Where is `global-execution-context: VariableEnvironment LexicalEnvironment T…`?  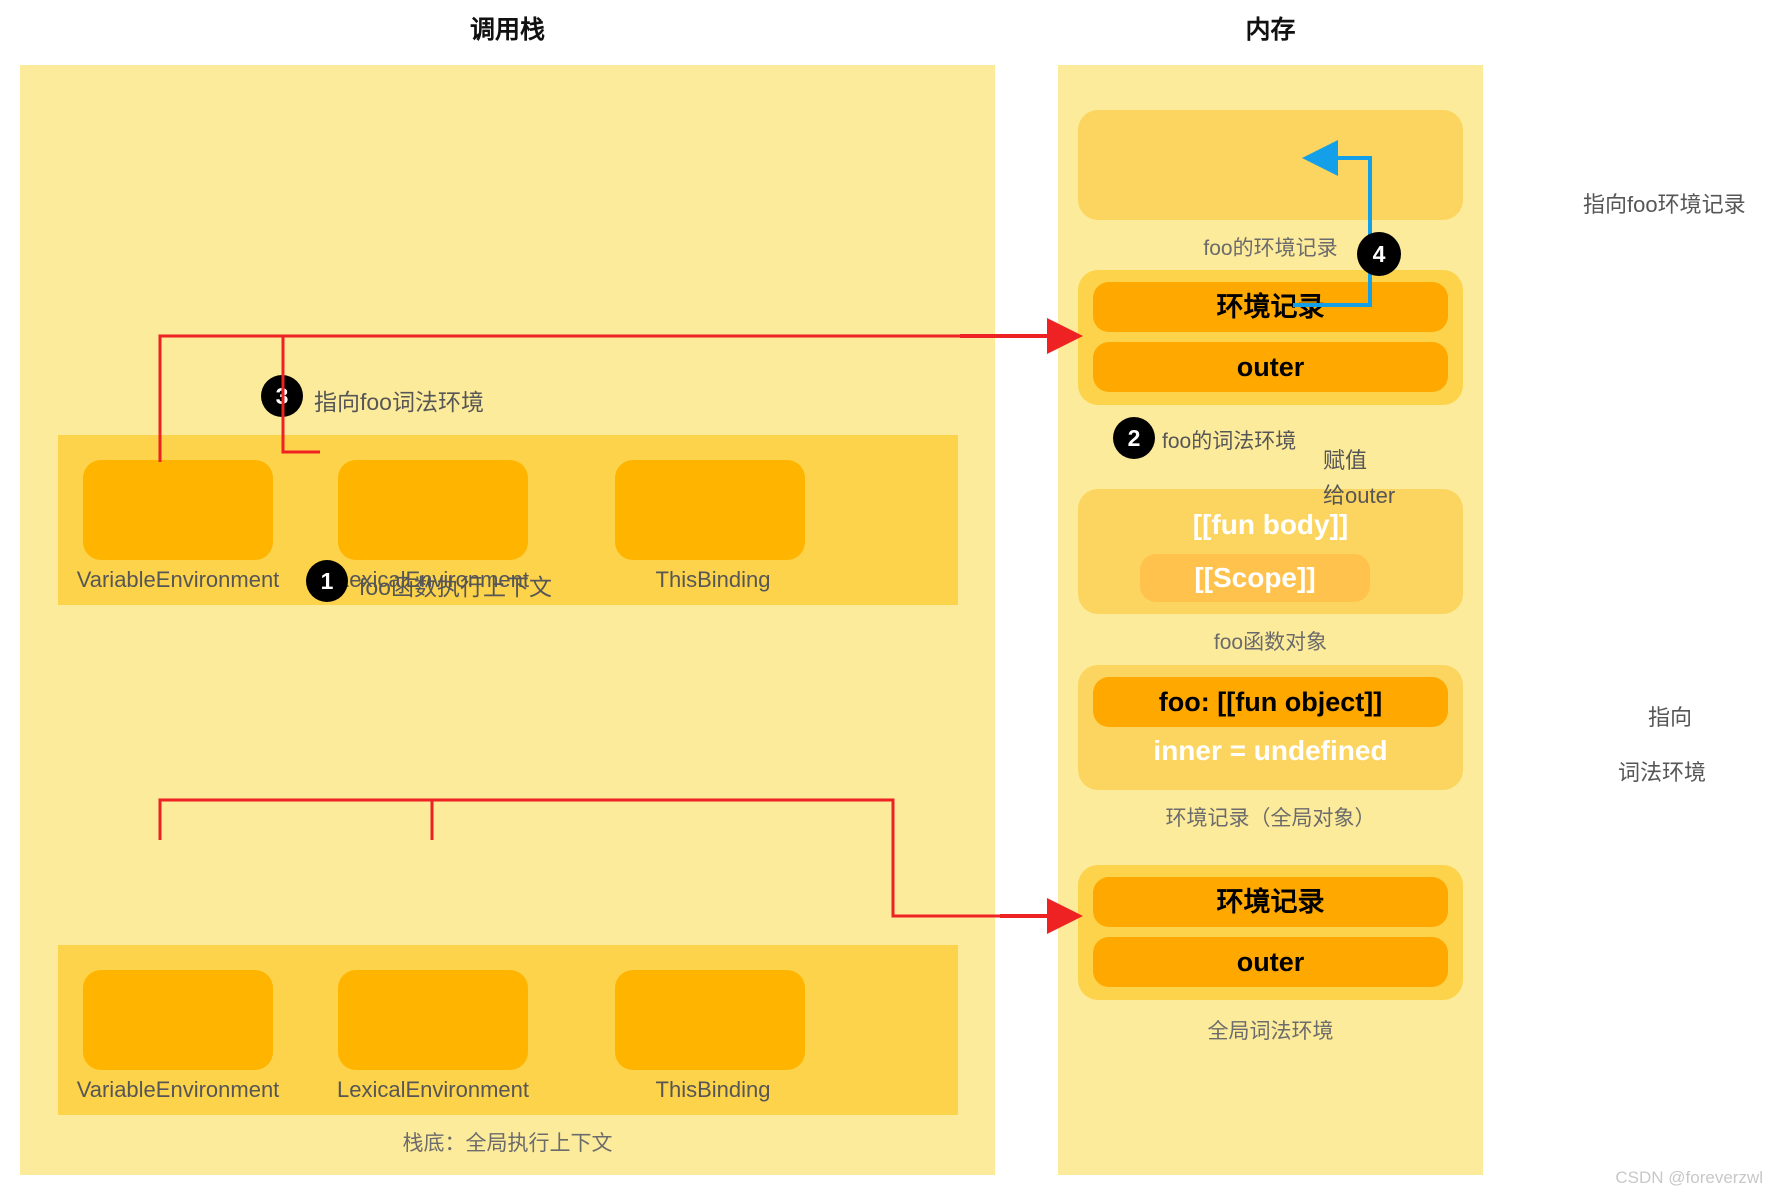 global-execution-context: VariableEnvironment LexicalEnvironment T… is located at coordinates (508, 1030).